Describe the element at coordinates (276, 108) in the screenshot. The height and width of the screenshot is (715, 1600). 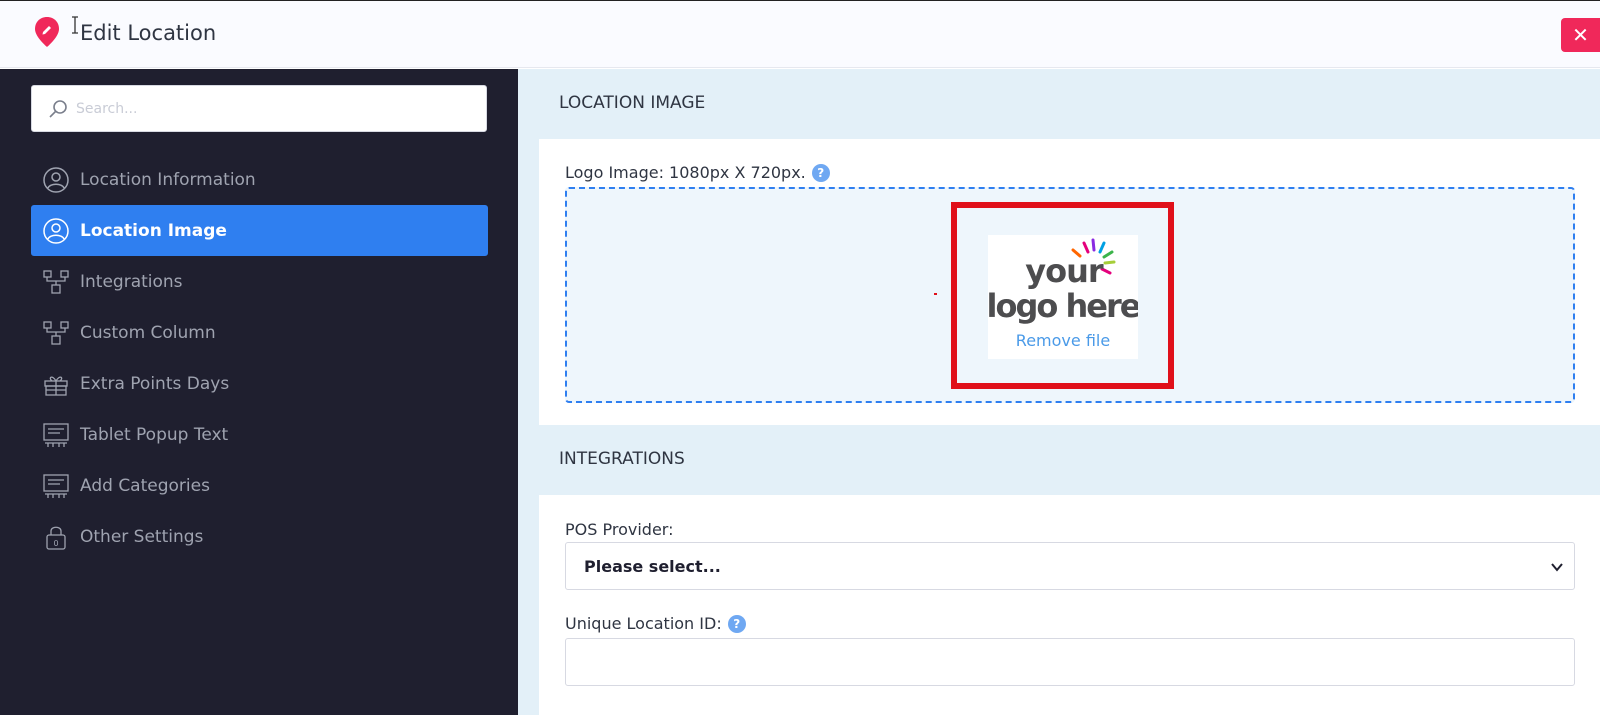
I see `search-input` at that location.